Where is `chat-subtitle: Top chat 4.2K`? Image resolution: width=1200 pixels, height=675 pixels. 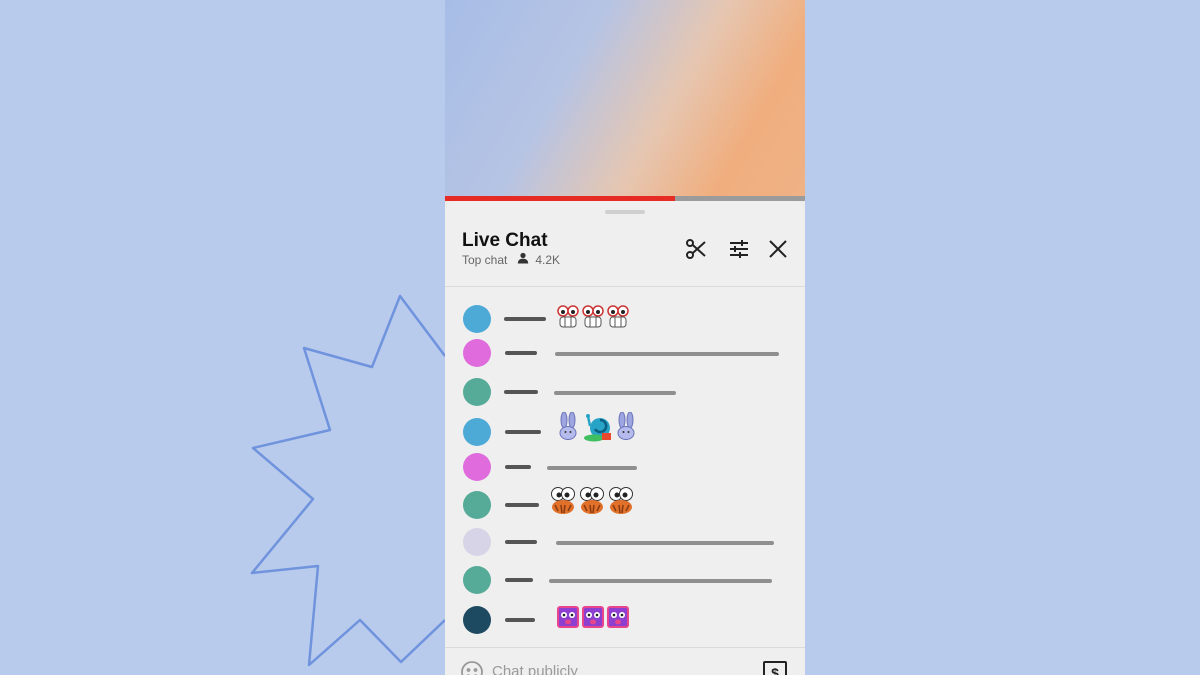 chat-subtitle: Top chat 4.2K is located at coordinates (511, 259).